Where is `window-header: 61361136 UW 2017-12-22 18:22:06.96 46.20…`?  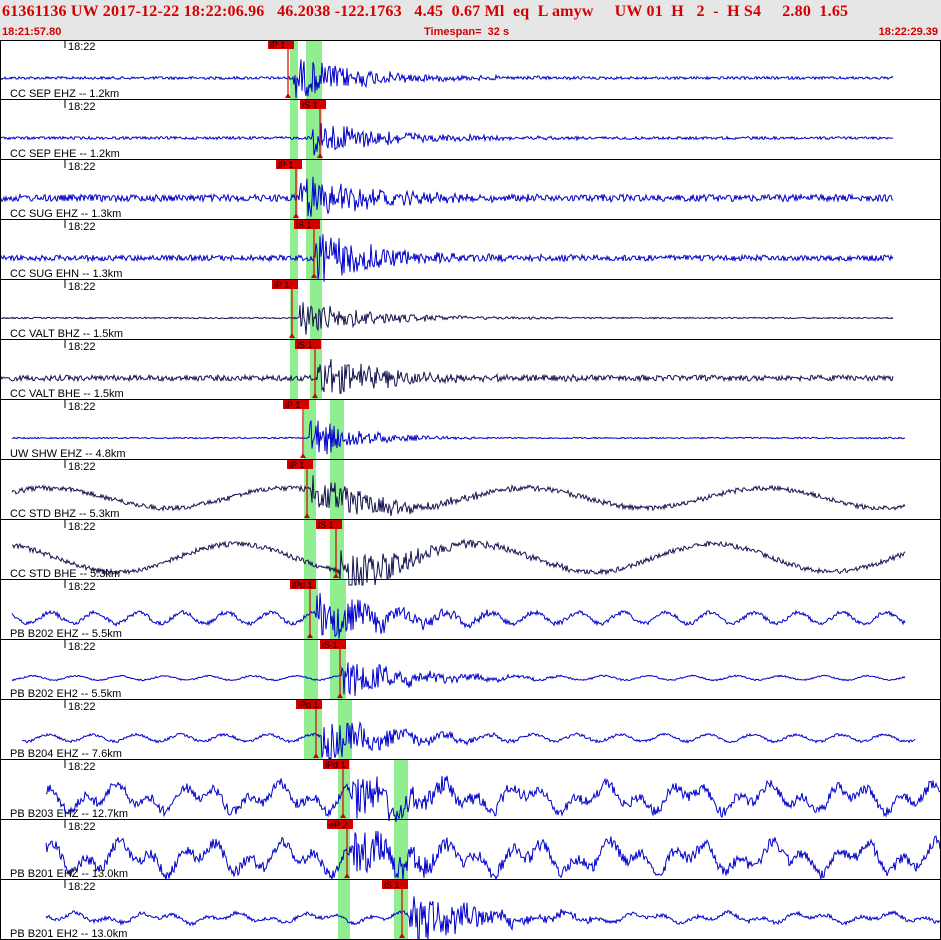 window-header: 61361136 UW 2017-12-22 18:22:06.96 46.20… is located at coordinates (470, 20).